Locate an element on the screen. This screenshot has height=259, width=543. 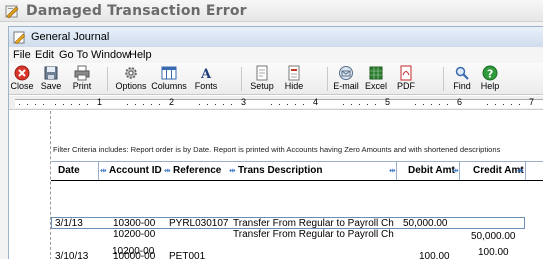
header-bottom-line is located at coordinates (297, 180).